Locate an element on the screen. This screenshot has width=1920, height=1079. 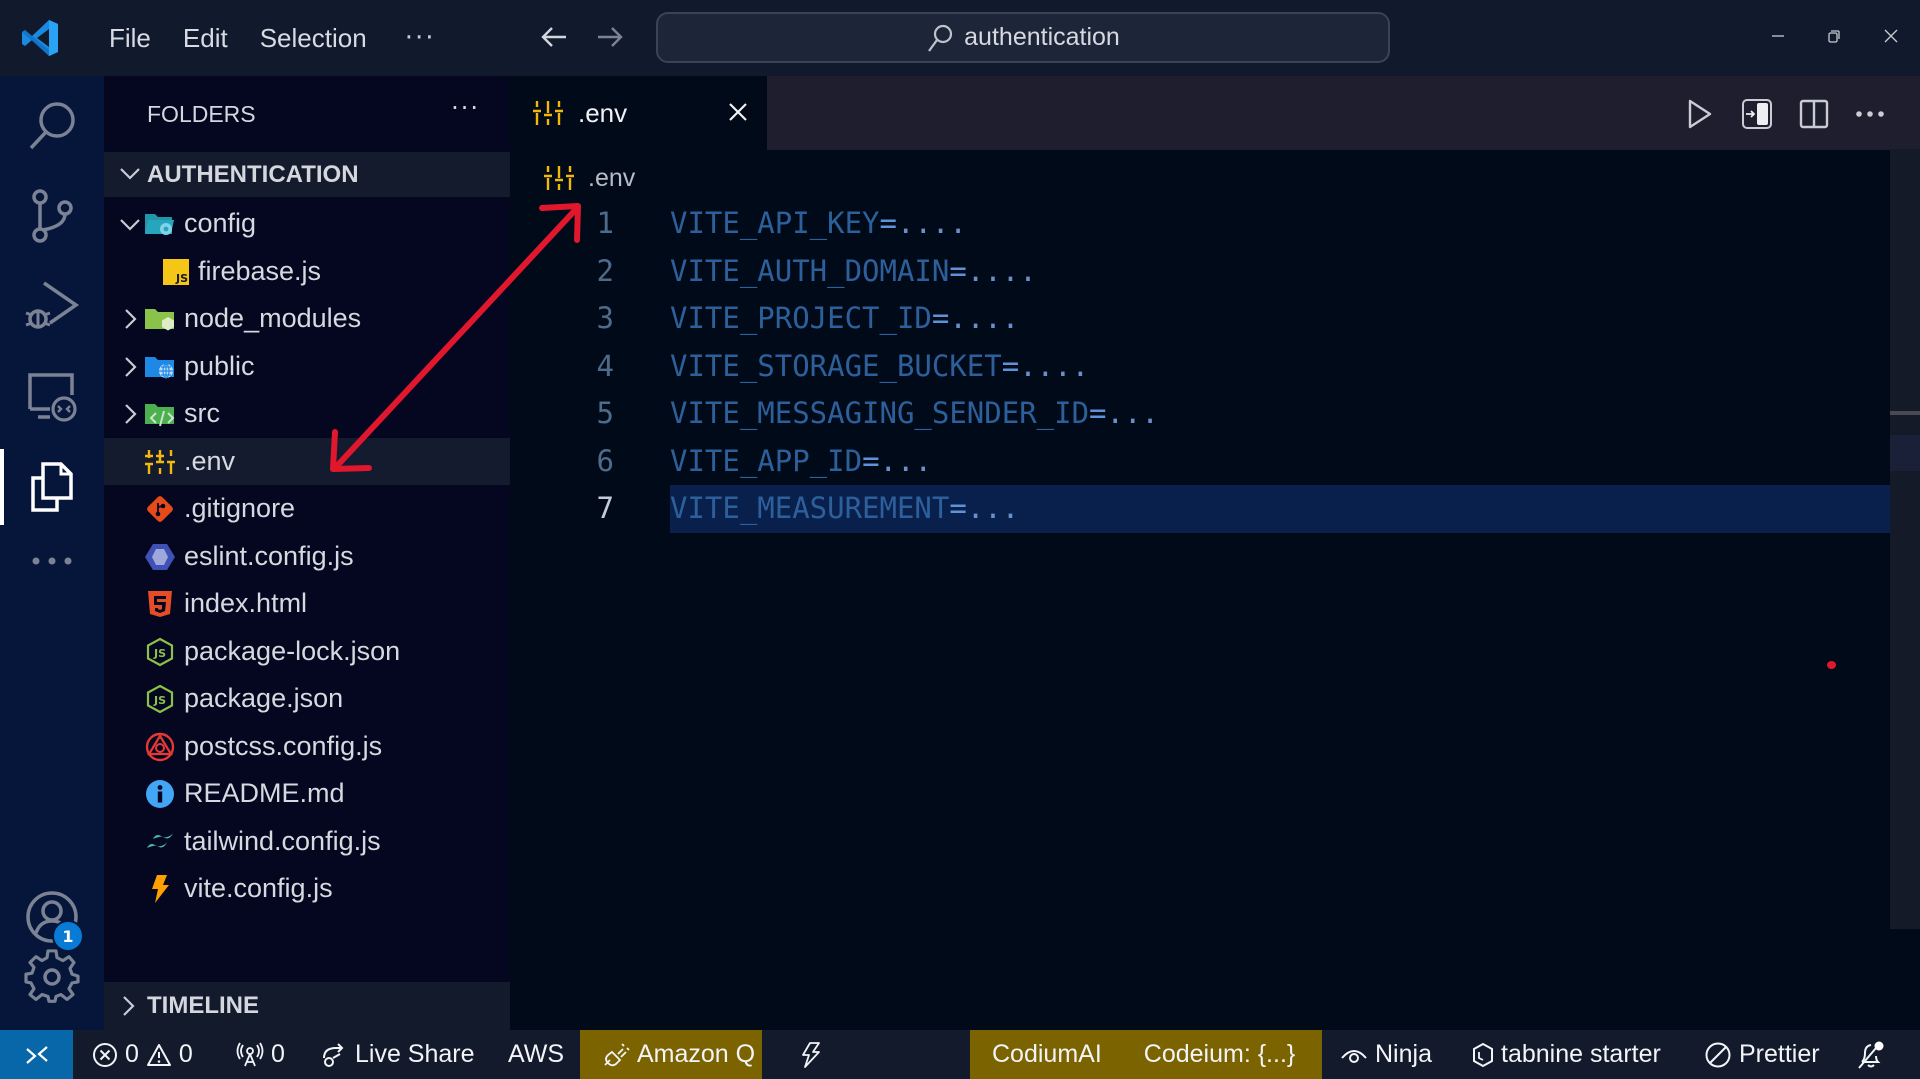
tabnine-label: tabnine starter is located at coordinates (1581, 1054).